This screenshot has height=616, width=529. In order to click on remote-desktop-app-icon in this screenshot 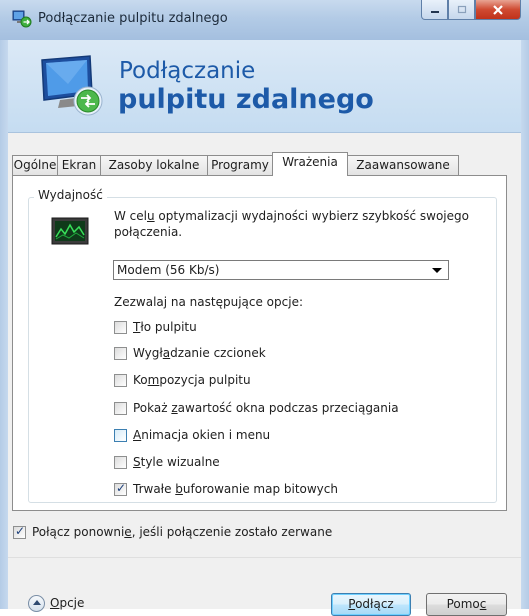, I will do `click(22, 19)`.